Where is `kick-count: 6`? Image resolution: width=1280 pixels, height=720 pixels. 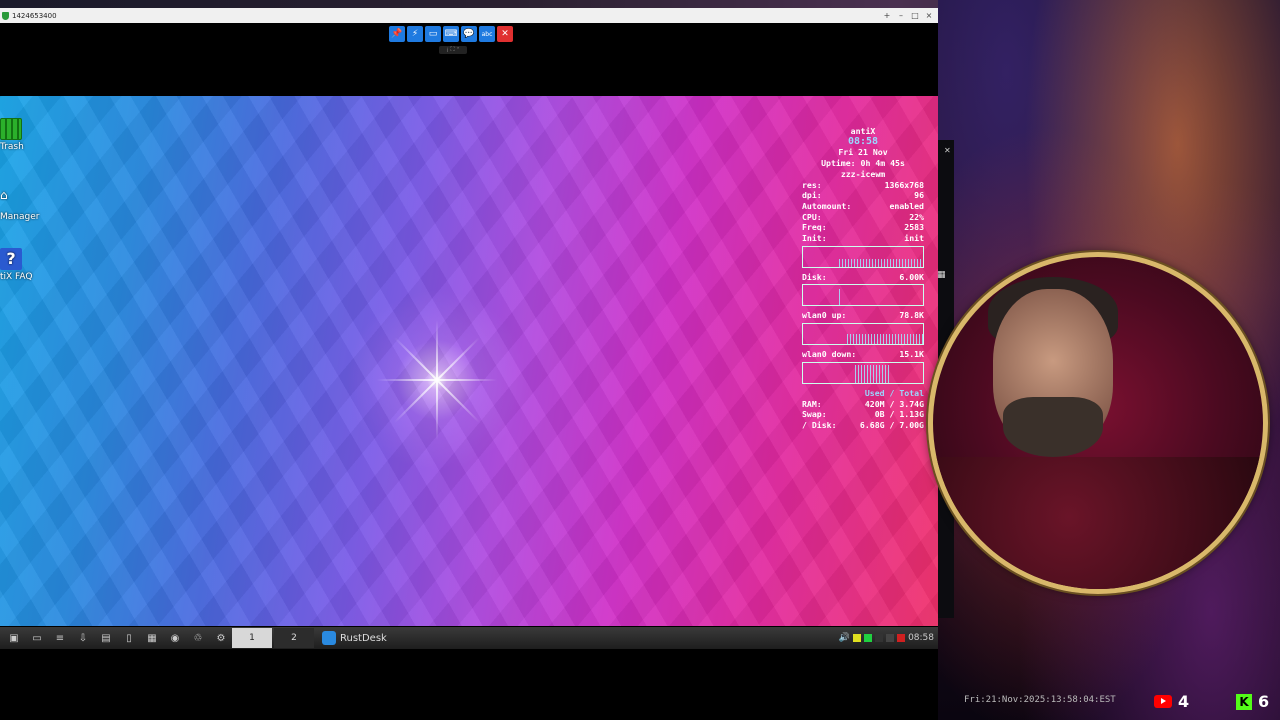 kick-count: 6 is located at coordinates (1264, 701).